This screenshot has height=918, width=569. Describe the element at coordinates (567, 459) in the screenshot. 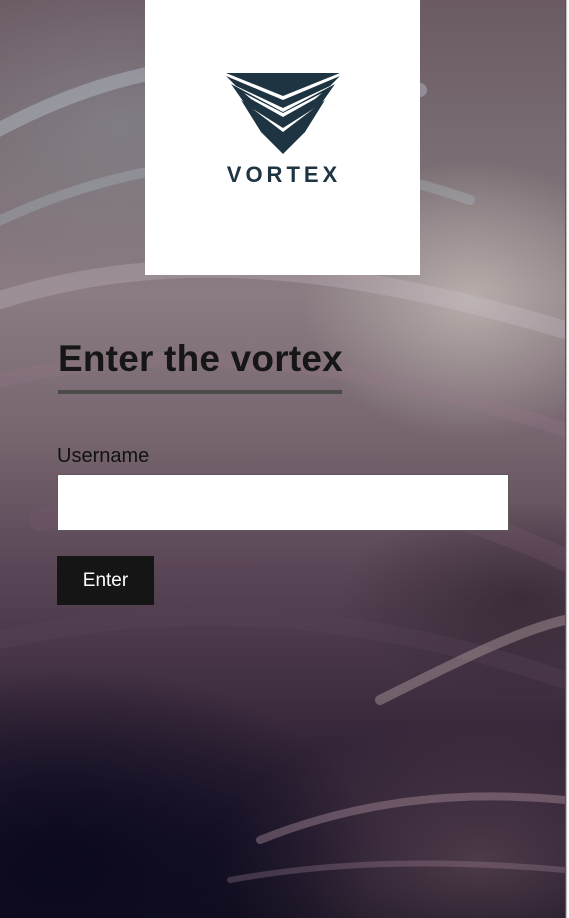

I see `window-edge` at that location.